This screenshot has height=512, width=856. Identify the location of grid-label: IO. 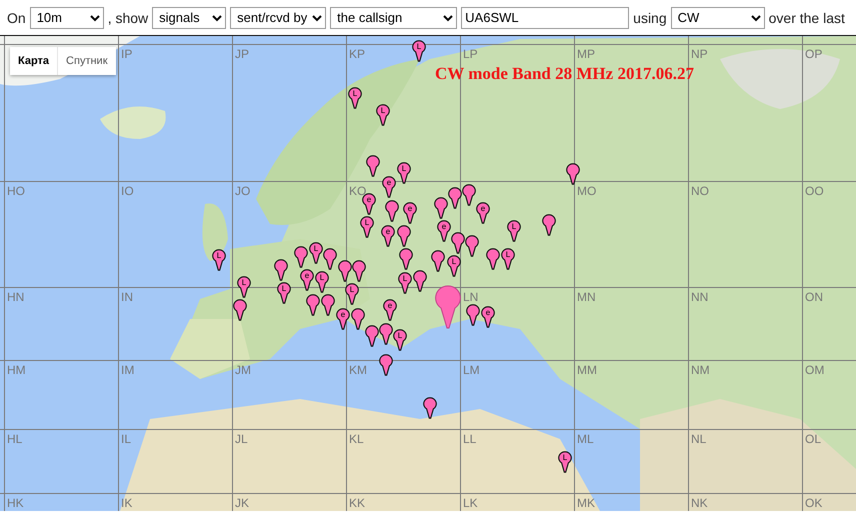
(127, 191).